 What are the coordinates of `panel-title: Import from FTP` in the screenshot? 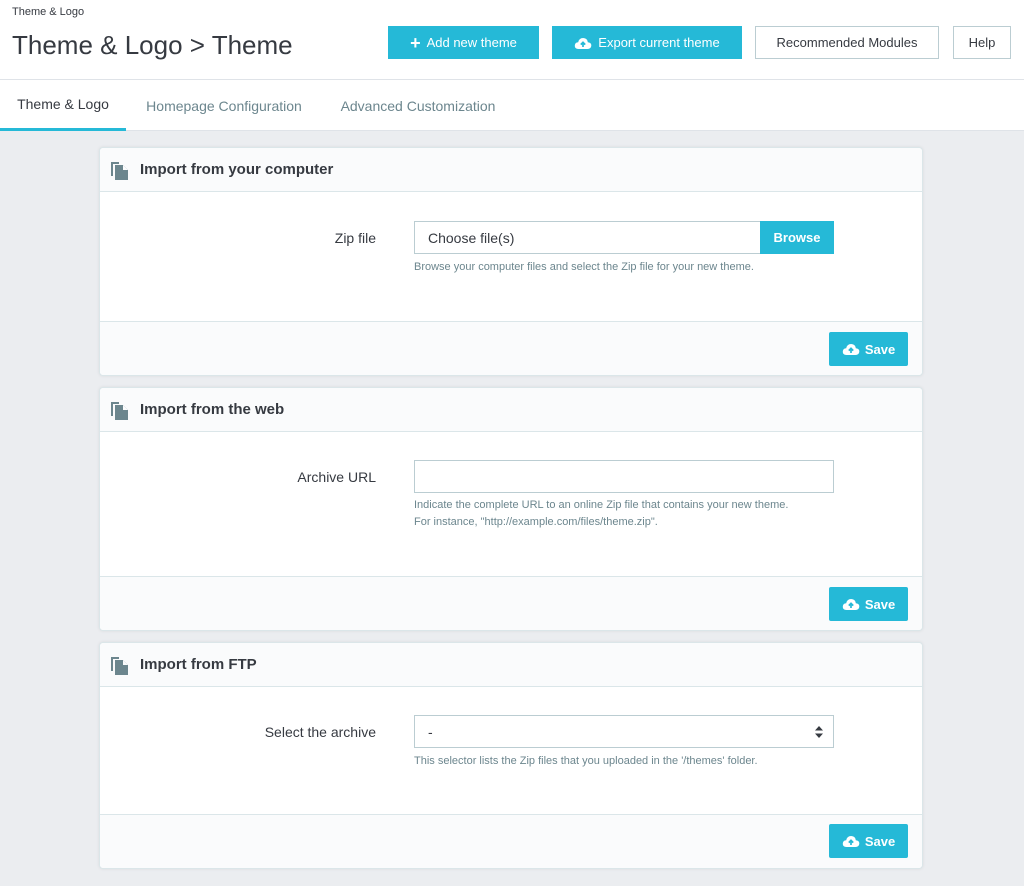 It's located at (198, 664).